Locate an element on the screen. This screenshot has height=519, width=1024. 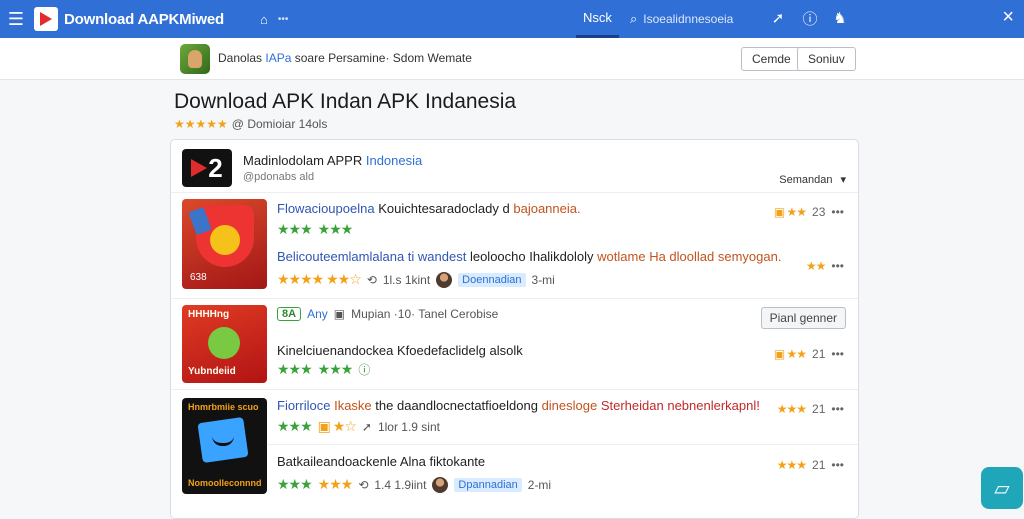
strip-button-1: Cemde is located at coordinates (771, 59).